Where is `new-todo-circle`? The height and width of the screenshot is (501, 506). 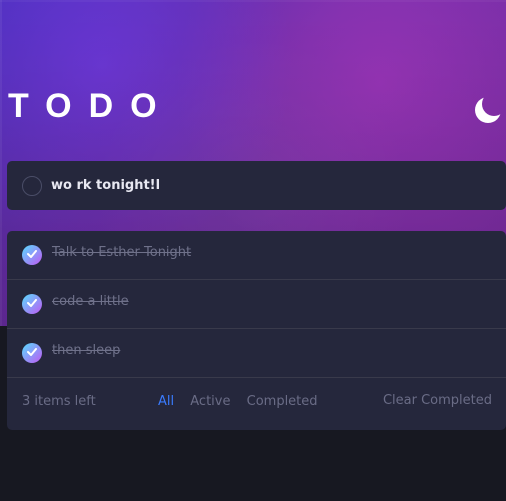 new-todo-circle is located at coordinates (32, 186).